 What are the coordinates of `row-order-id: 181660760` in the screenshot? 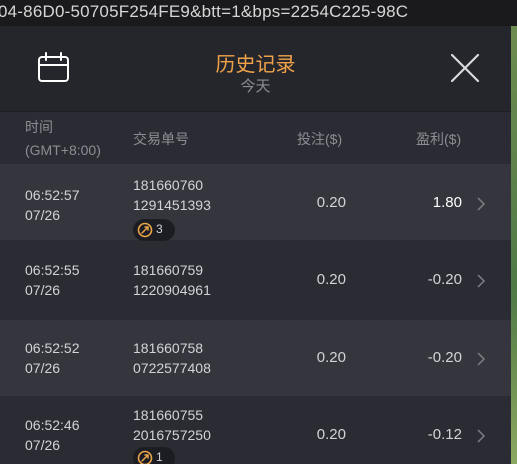 It's located at (168, 185).